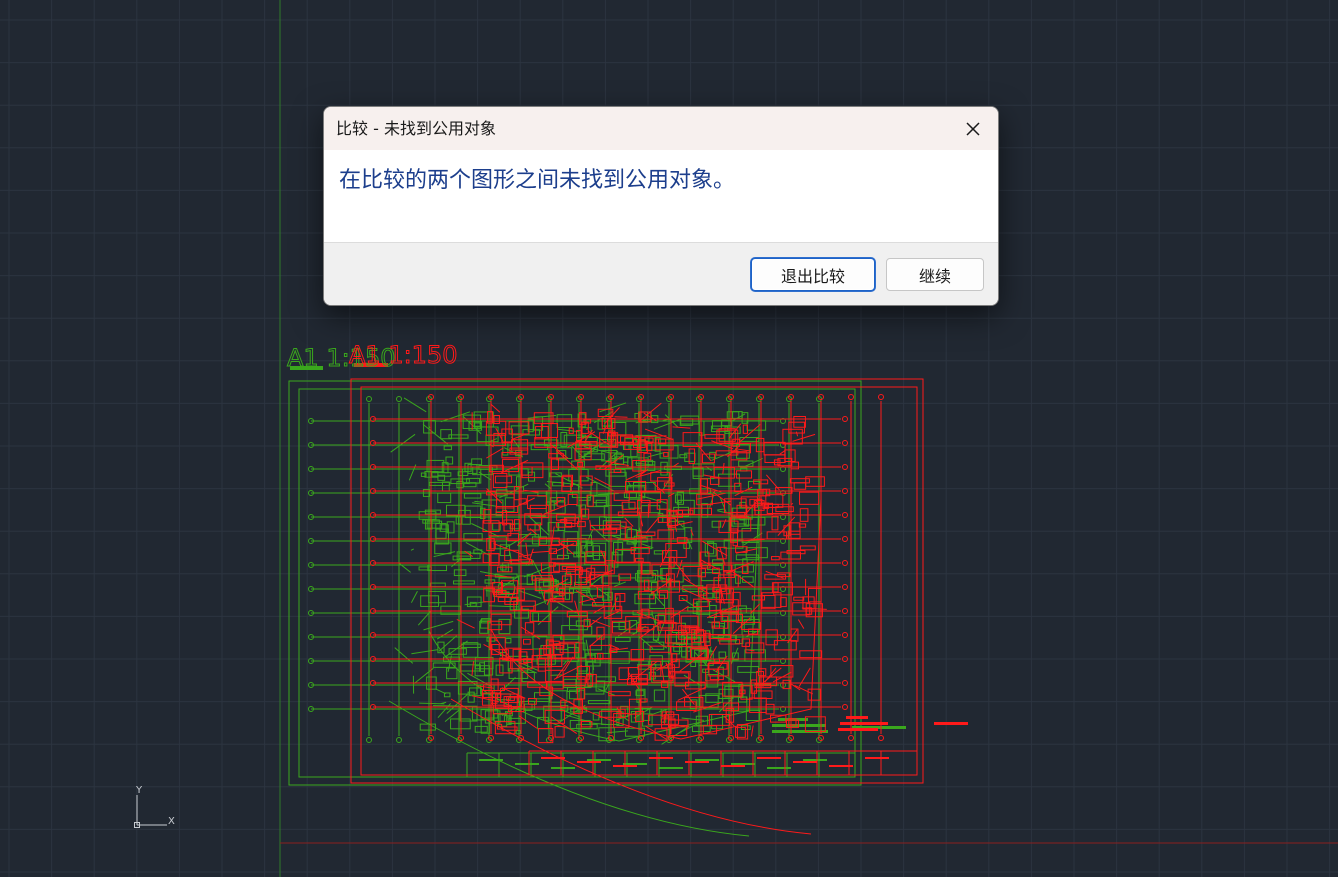 Image resolution: width=1338 pixels, height=877 pixels. I want to click on scale-label-red: A1 1:150, so click(403, 355).